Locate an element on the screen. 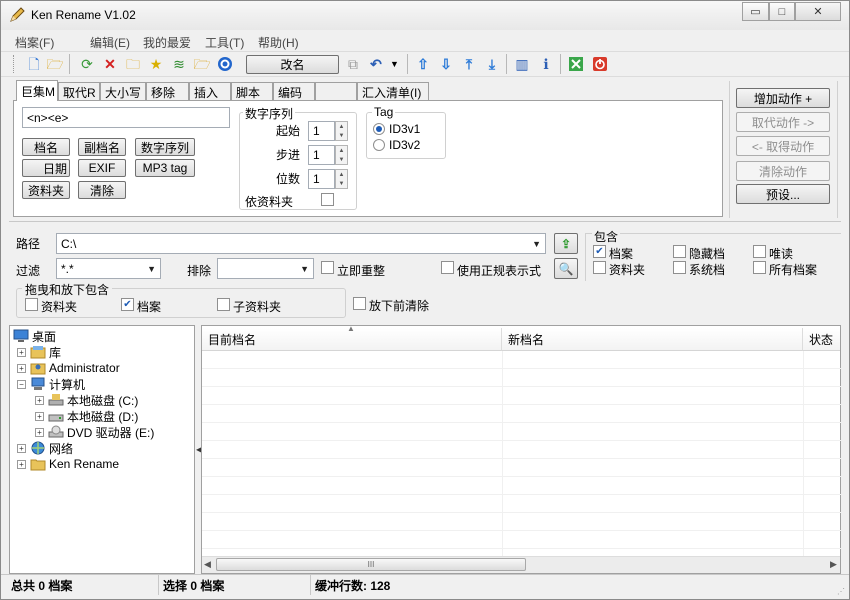  tree-item-administrator: + Administrator is located at coordinates (68, 368).